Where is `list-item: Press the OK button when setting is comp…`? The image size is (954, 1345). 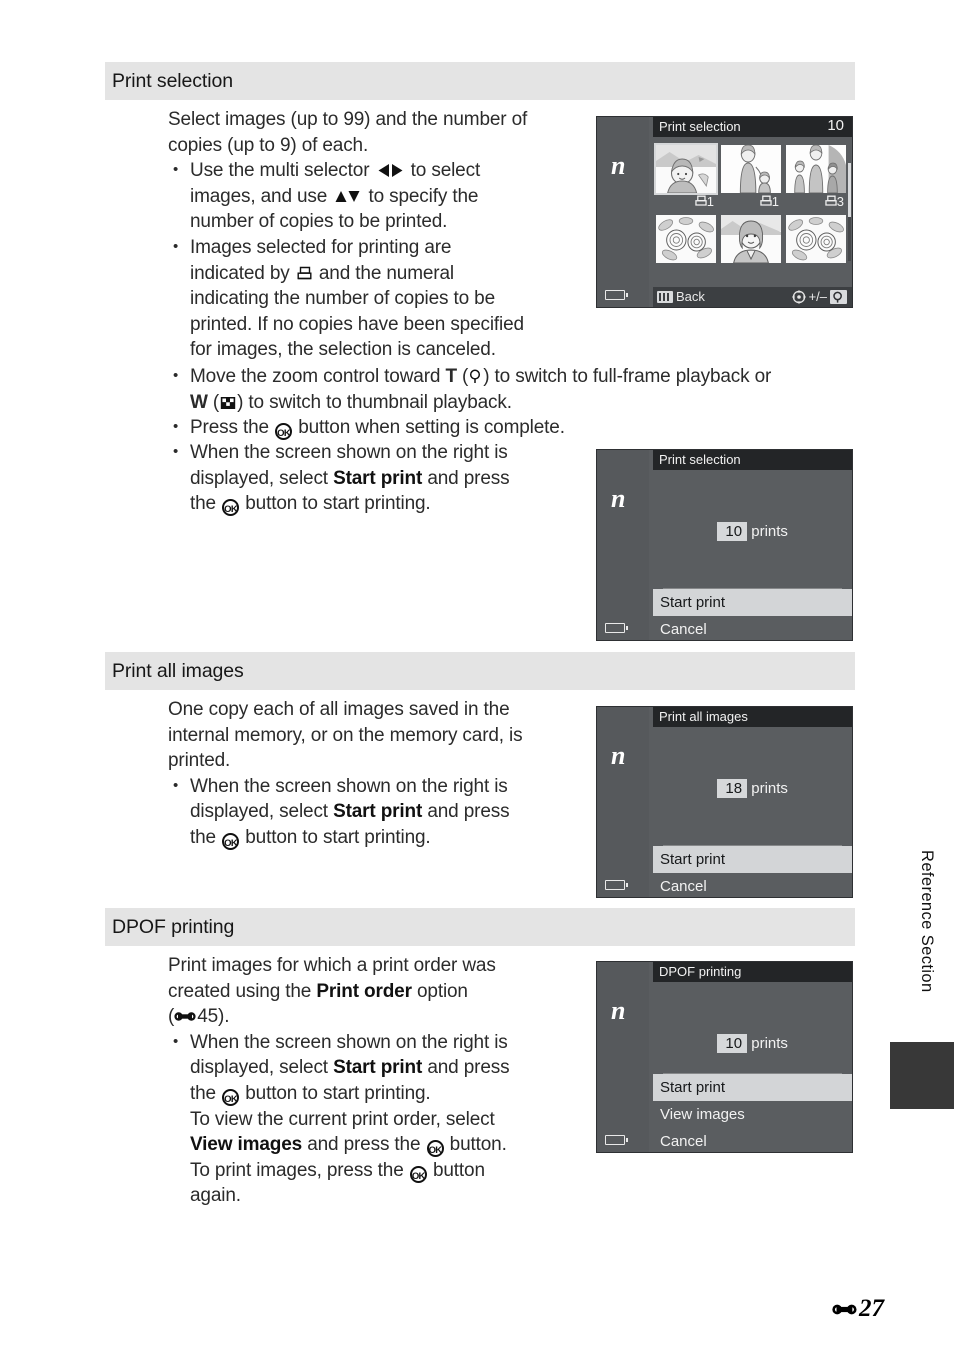 list-item: Press the OK button when setting is comp… is located at coordinates (513, 427).